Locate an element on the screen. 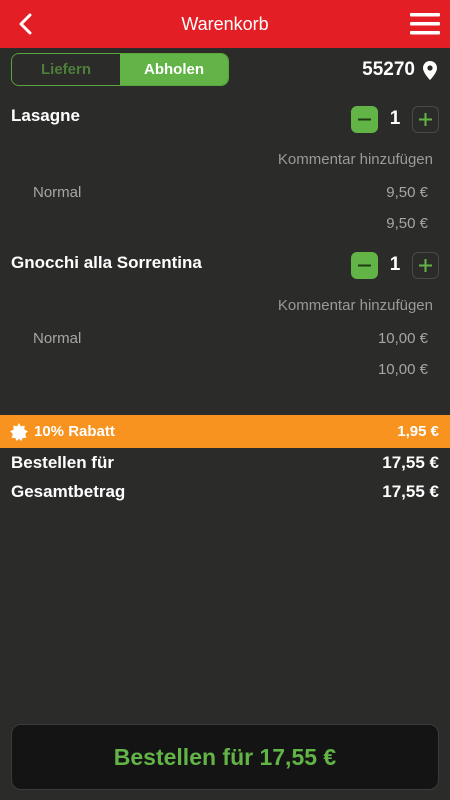 Image resolution: width=450 pixels, height=800 pixels. total-label: Gesamtbetrag is located at coordinates (68, 491).